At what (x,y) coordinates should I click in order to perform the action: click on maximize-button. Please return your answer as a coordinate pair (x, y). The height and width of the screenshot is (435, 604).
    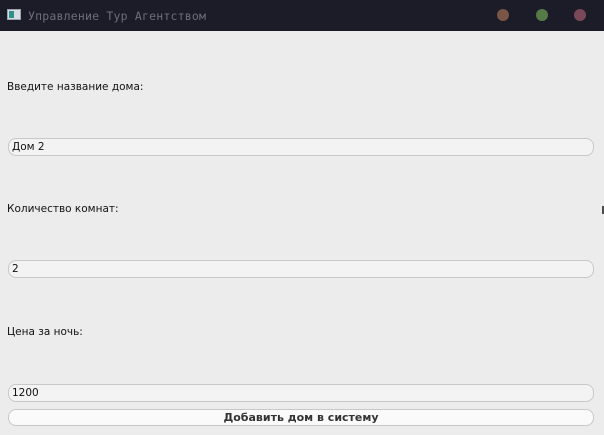
    Looking at the image, I should click on (542, 15).